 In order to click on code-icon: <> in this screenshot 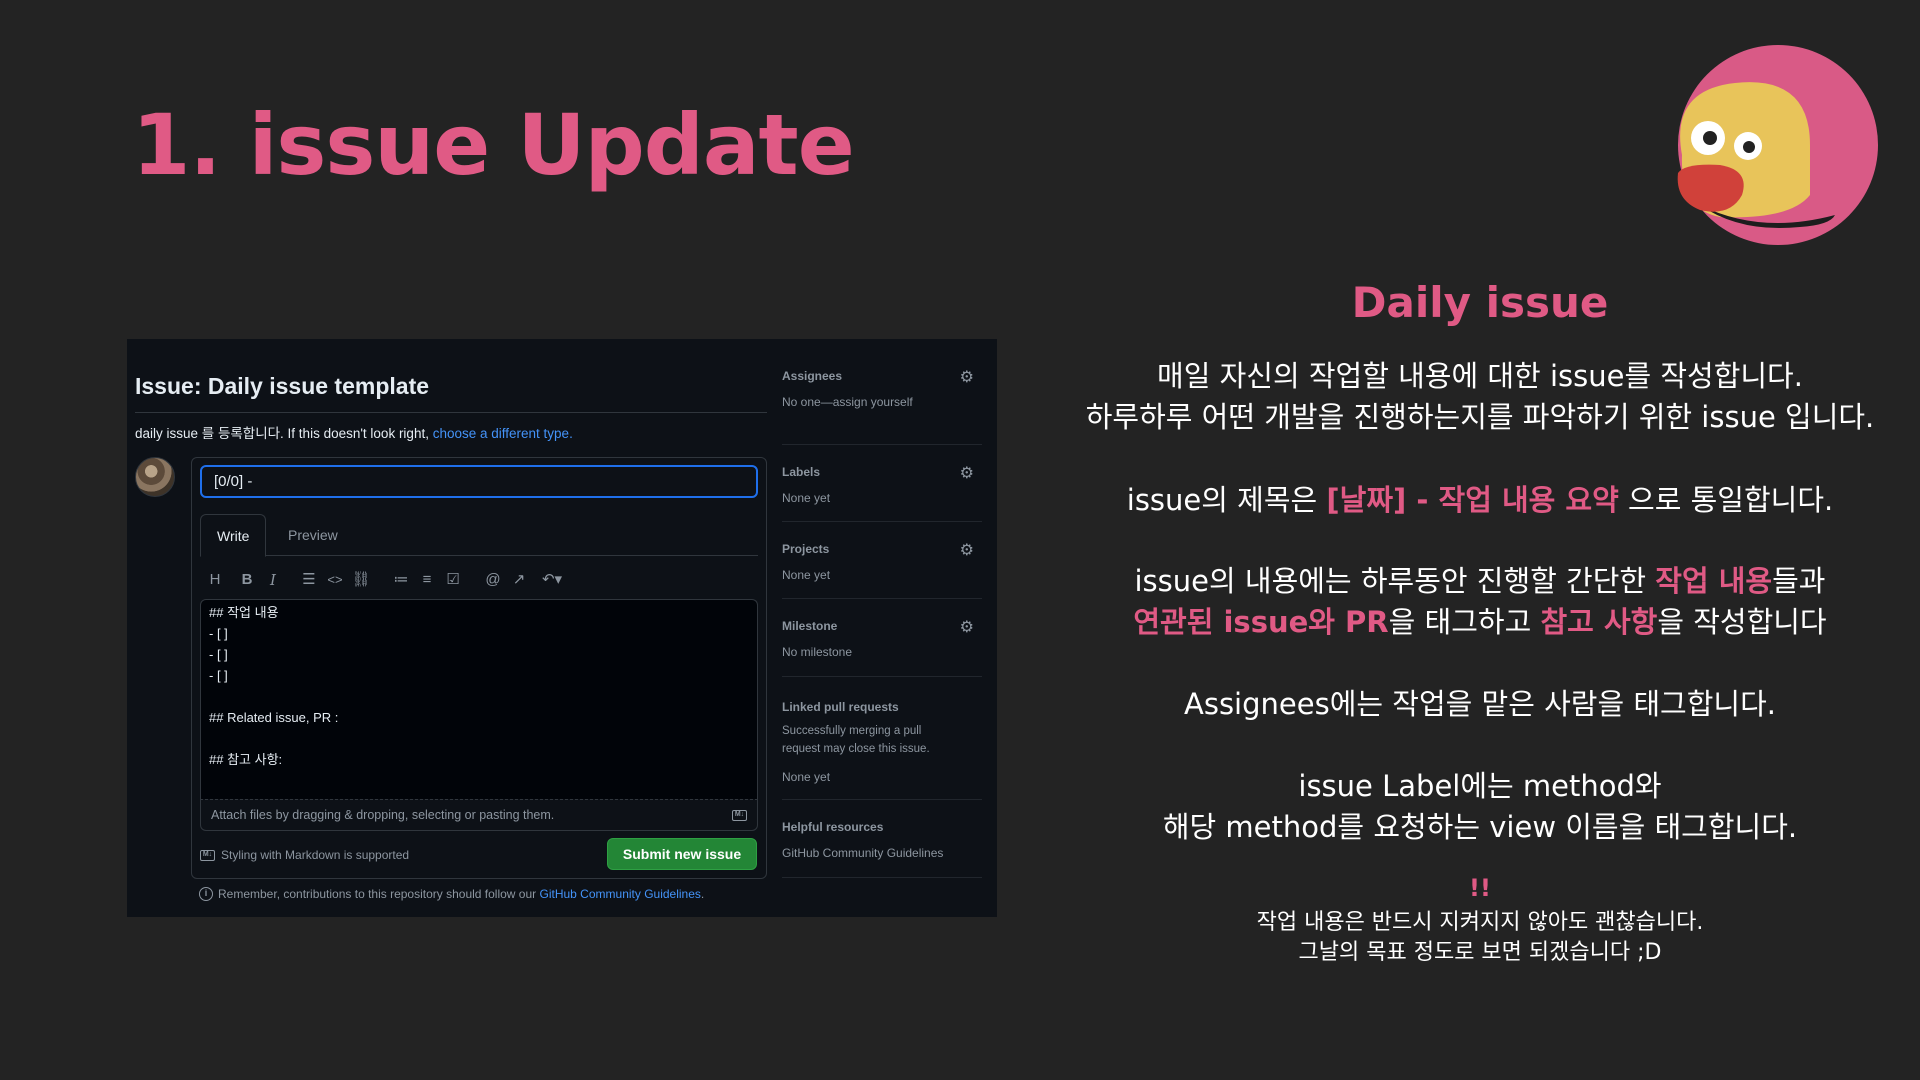, I will do `click(335, 580)`.